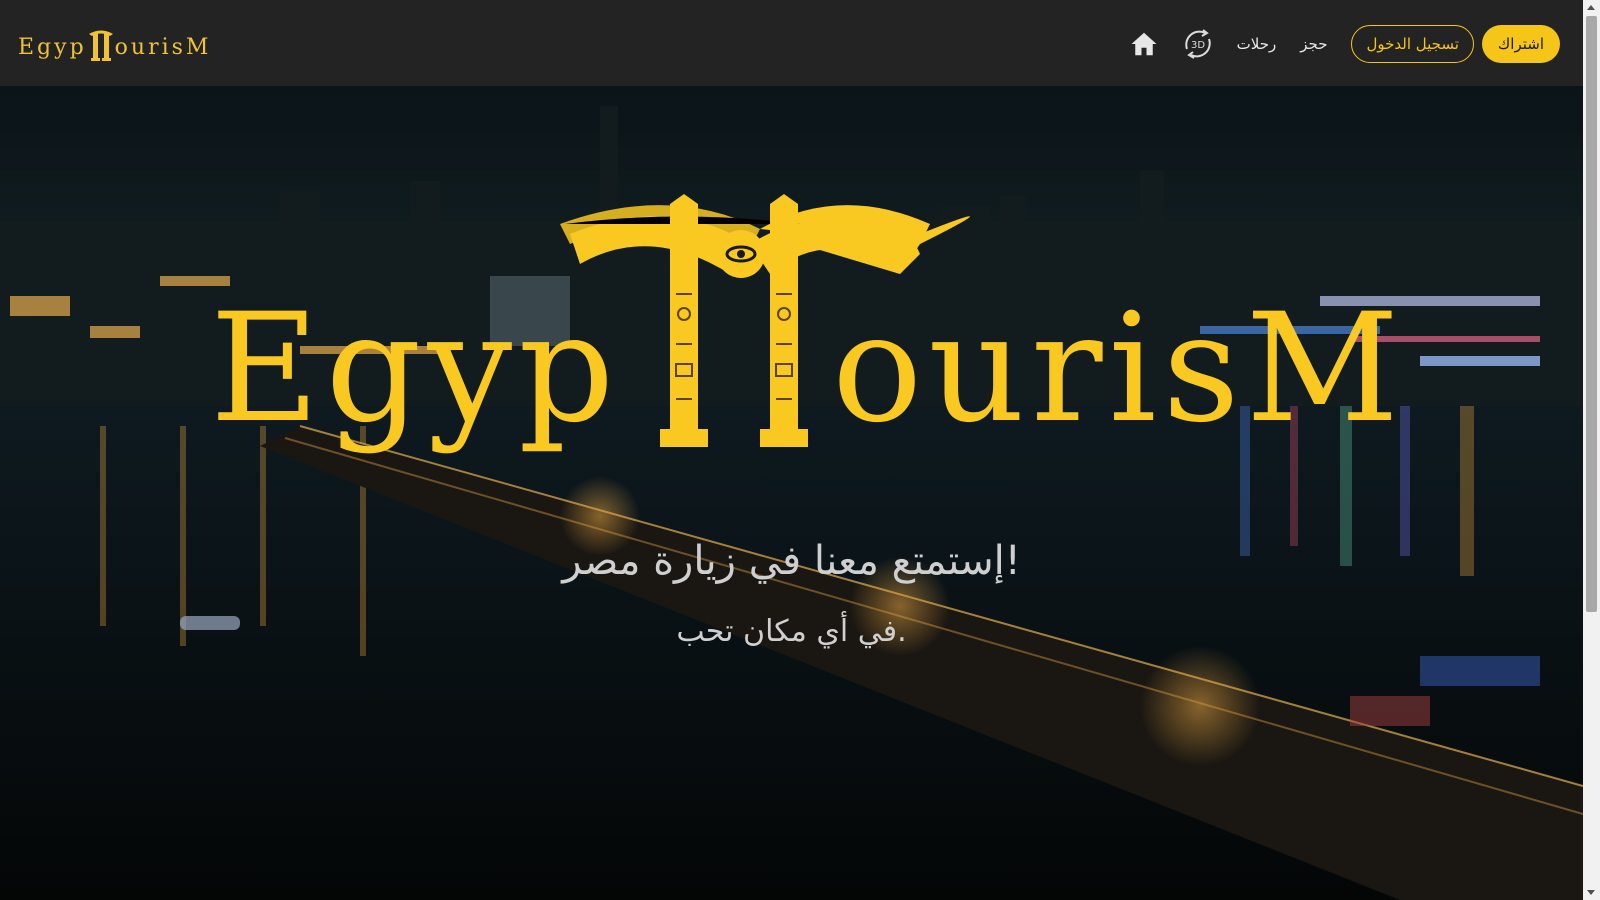  I want to click on login-button: تسجيل الدخول, so click(1412, 44).